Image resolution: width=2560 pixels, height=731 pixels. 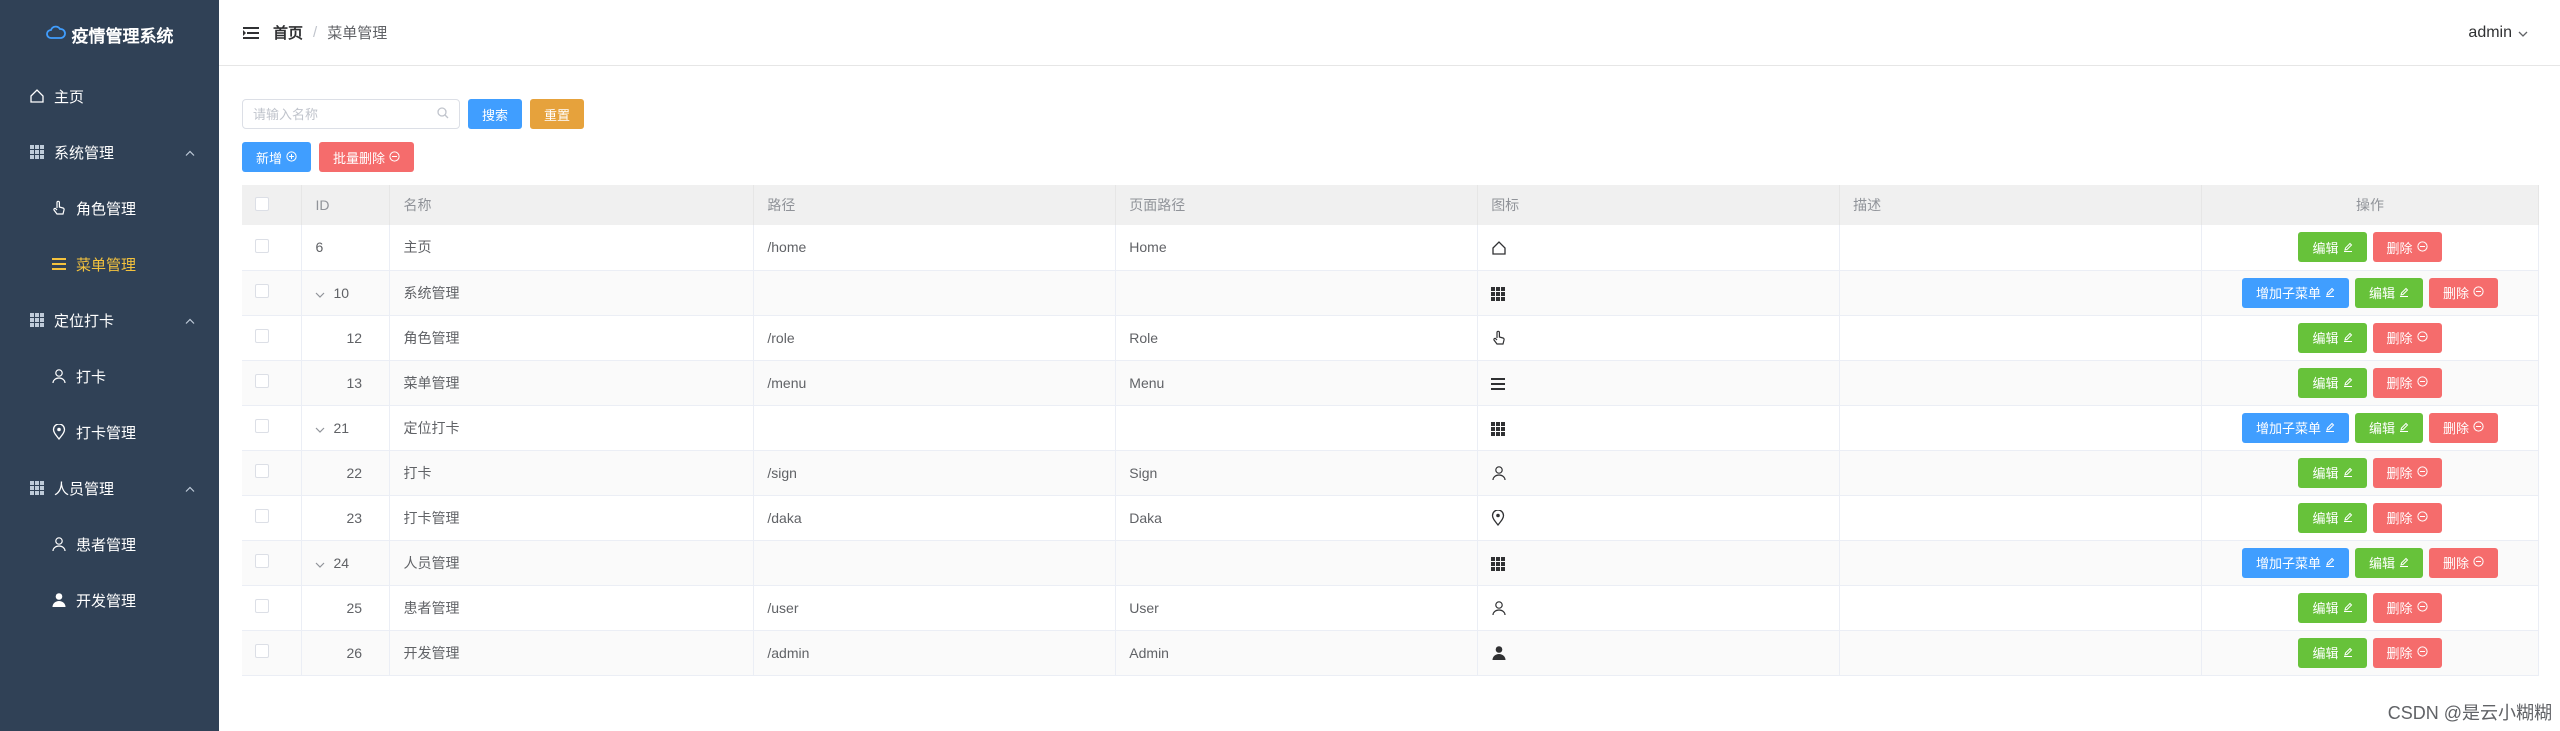 I want to click on table-row: 22 打卡 /sign Sign 编辑 删除, so click(x=1390, y=473).